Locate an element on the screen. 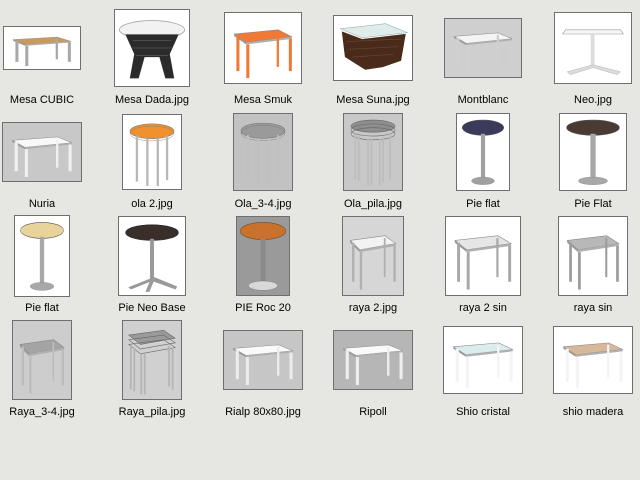  file-icon-item: Ola_3-4.jpg is located at coordinates (263, 162).